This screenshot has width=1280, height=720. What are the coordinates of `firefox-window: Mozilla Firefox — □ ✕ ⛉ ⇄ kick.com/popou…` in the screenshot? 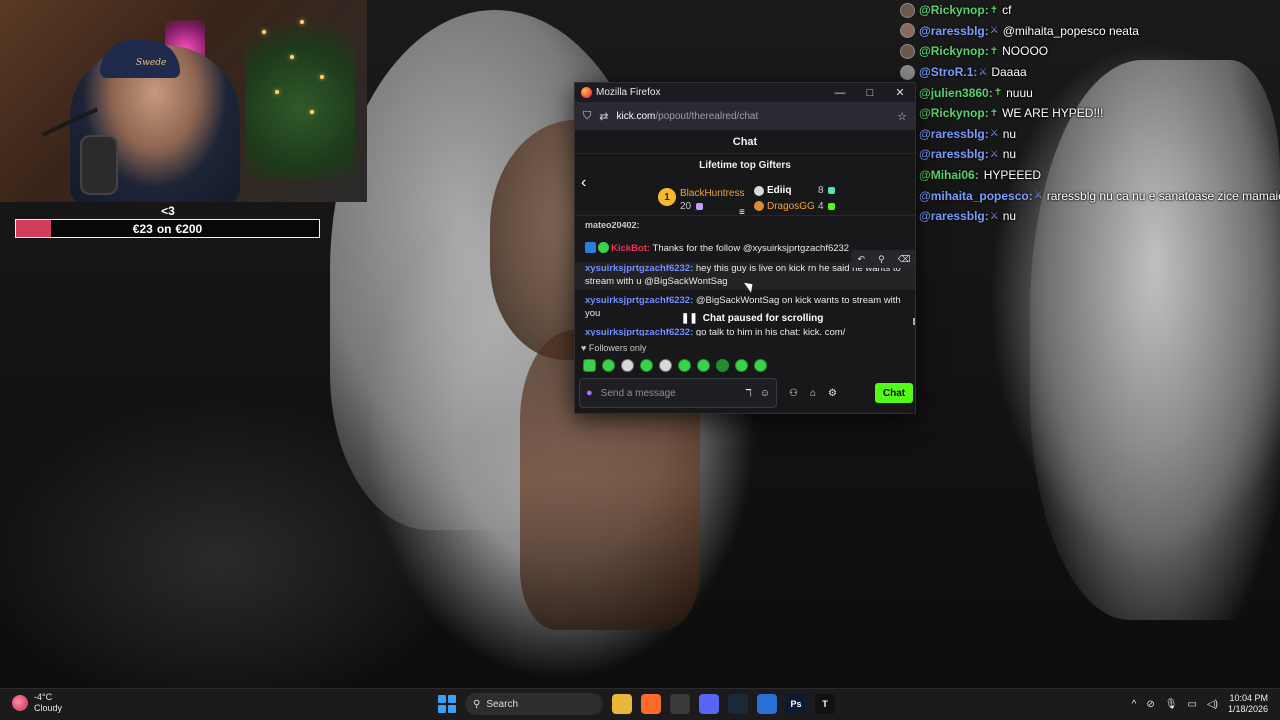 It's located at (745, 248).